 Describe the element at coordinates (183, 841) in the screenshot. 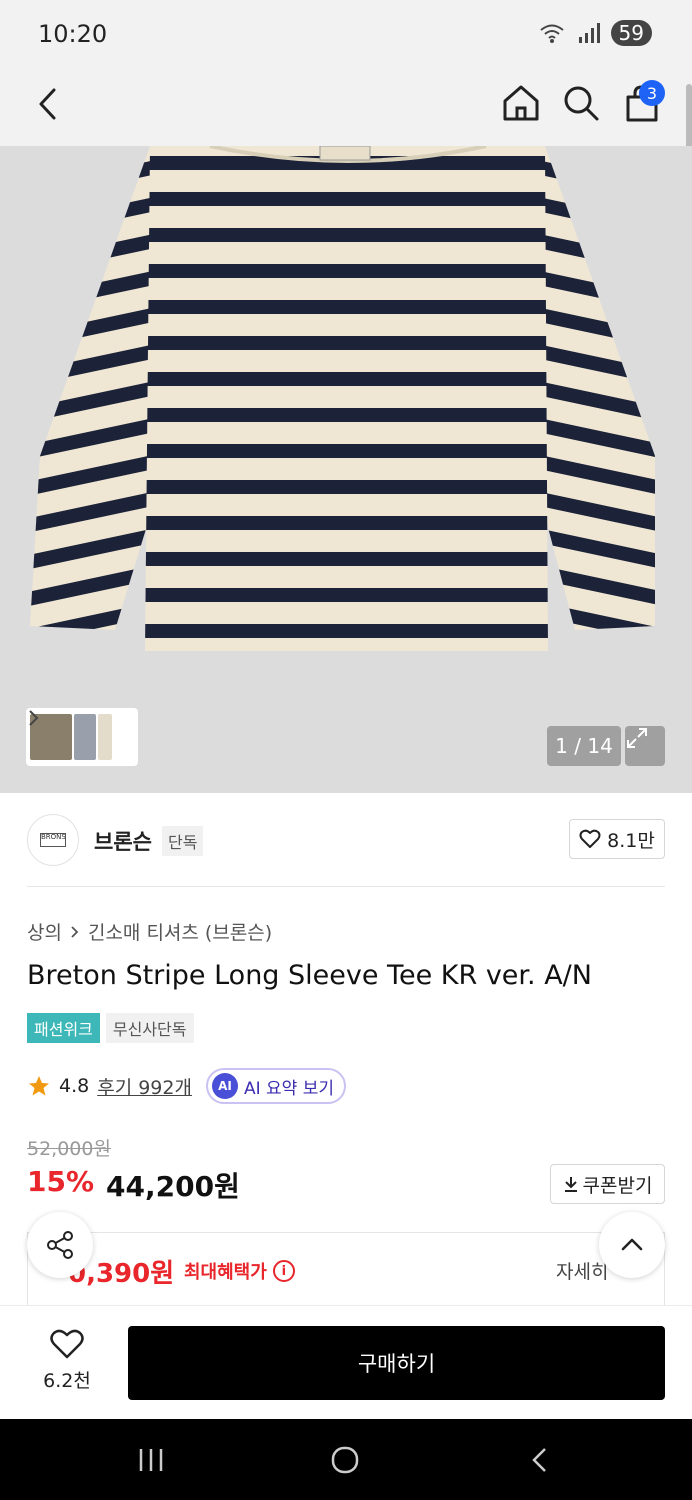

I see `brand-exclusive-tag: 단독` at that location.